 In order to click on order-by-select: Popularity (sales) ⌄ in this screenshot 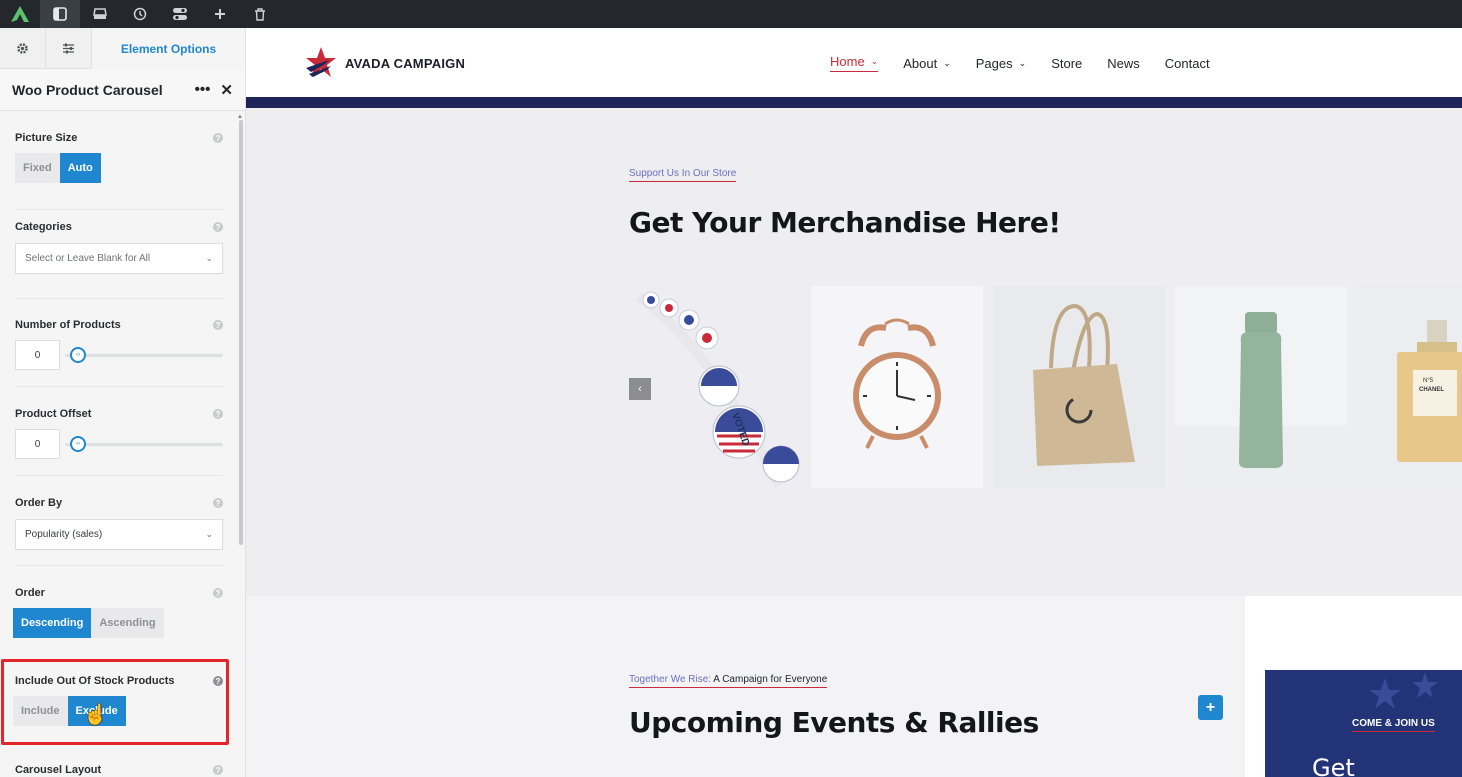, I will do `click(119, 534)`.